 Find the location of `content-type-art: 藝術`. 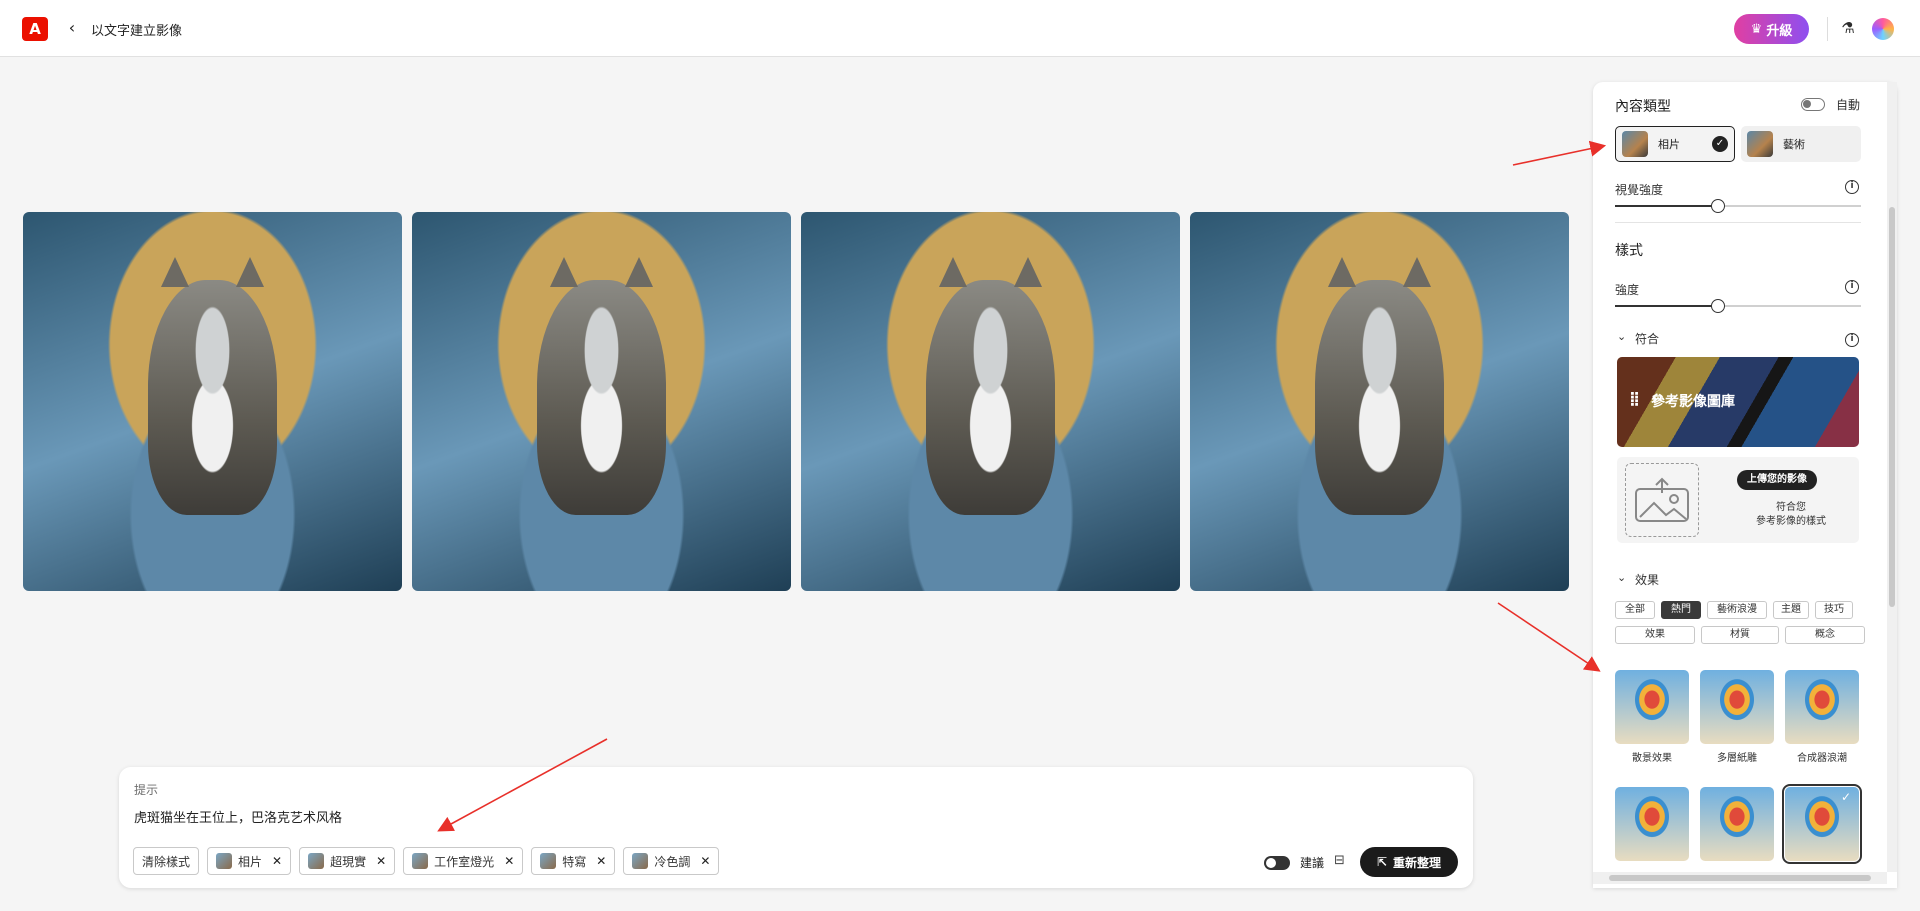

content-type-art: 藝術 is located at coordinates (1801, 144).